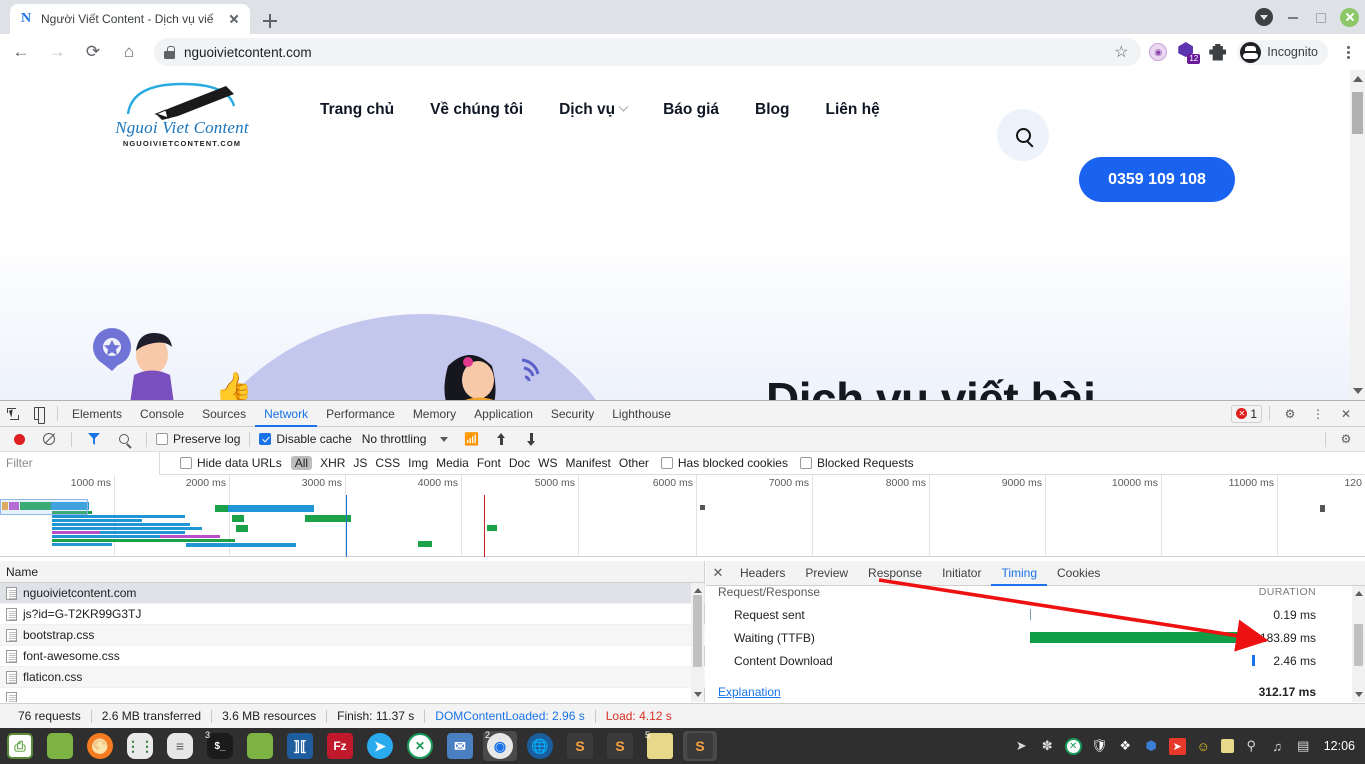  What do you see at coordinates (698, 694) in the screenshot?
I see `scroll-down-icon` at bounding box center [698, 694].